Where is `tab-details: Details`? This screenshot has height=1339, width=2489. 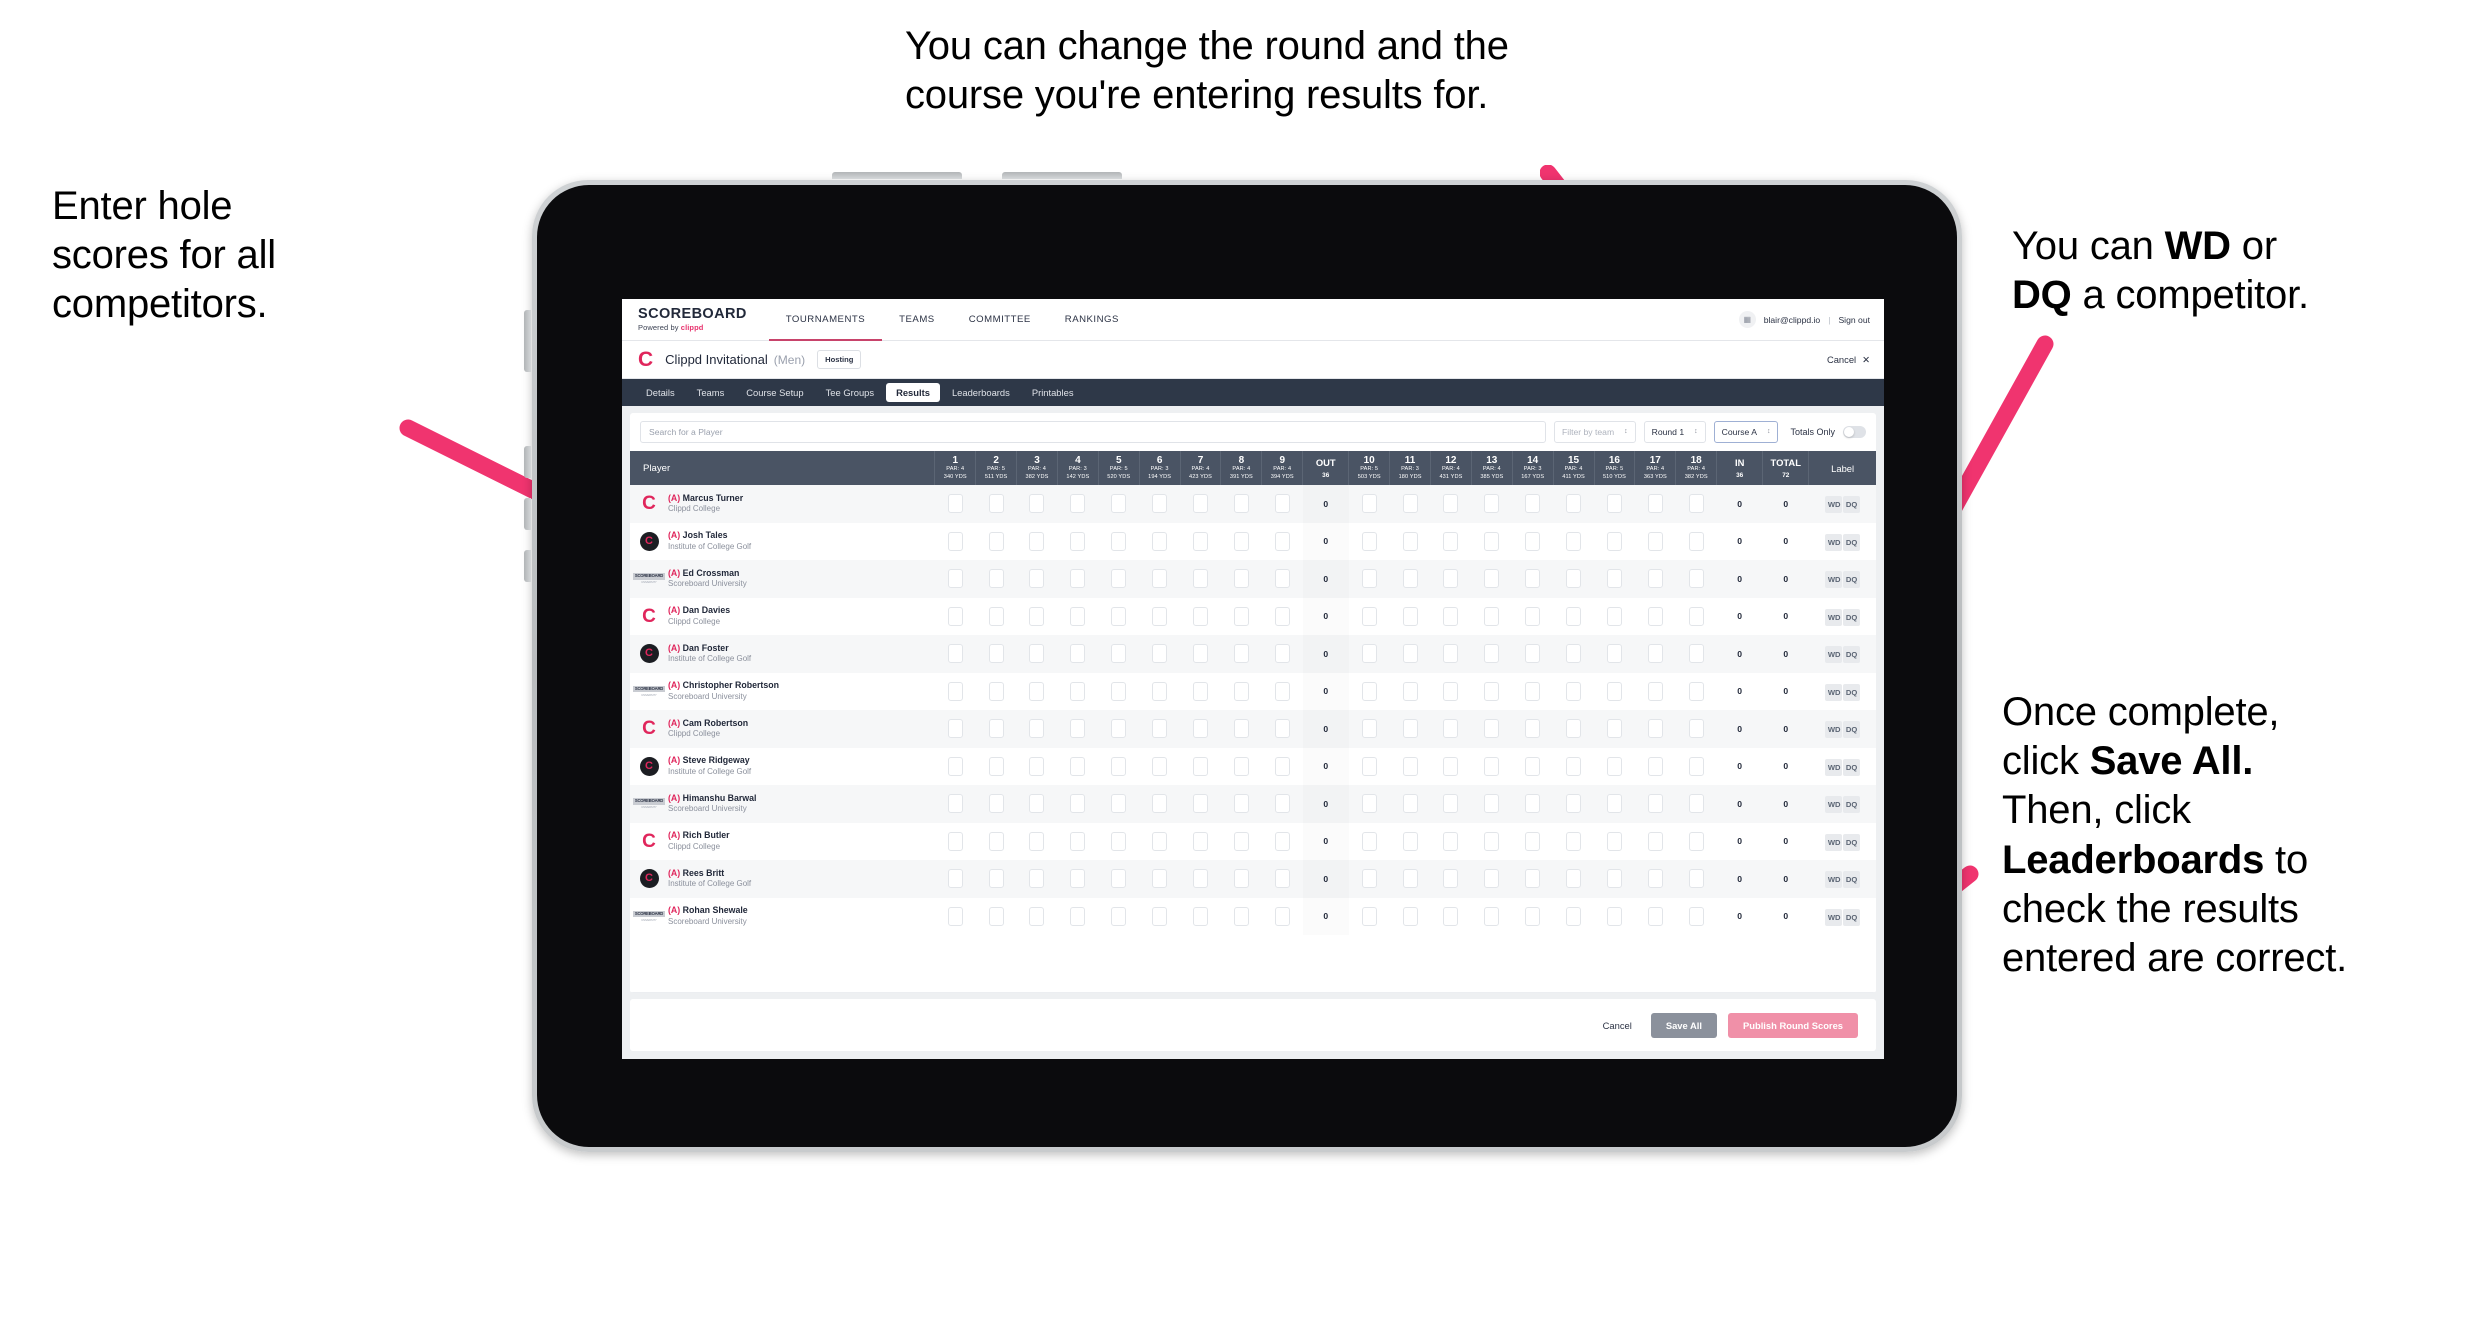 tab-details: Details is located at coordinates (660, 392).